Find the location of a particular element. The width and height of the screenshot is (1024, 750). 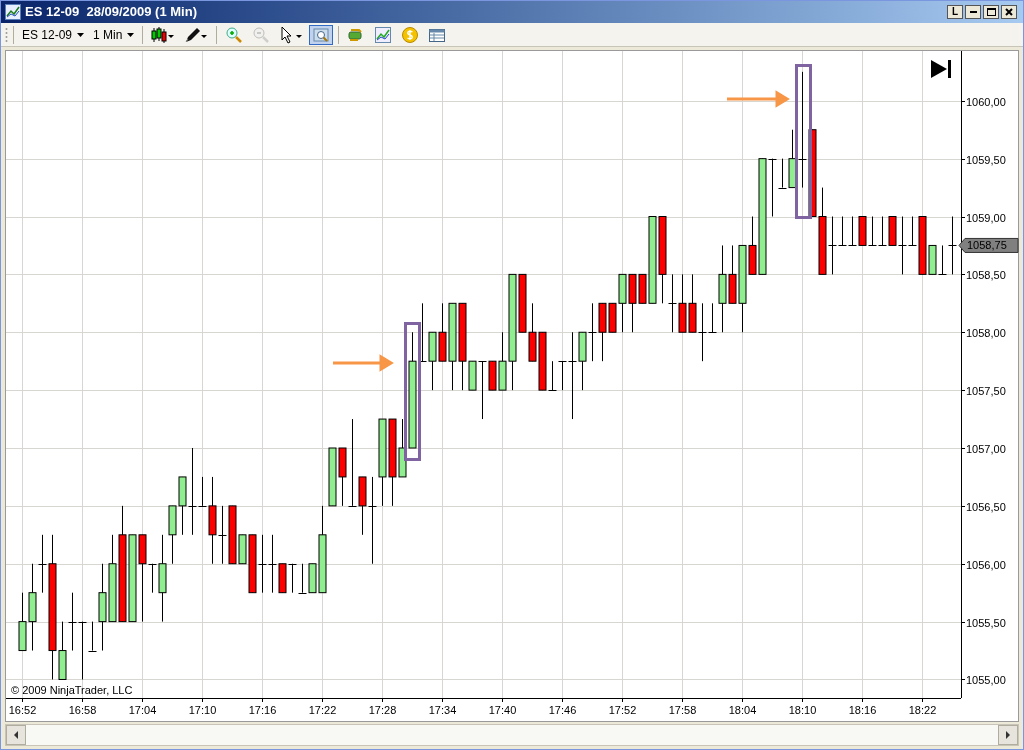

layout-button: L is located at coordinates (955, 12).